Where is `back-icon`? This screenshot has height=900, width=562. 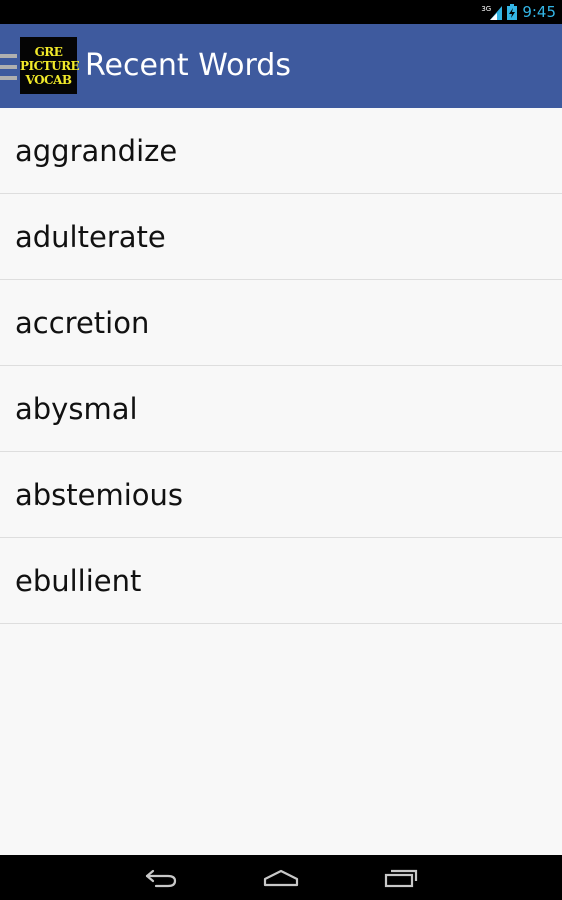 back-icon is located at coordinates (161, 877).